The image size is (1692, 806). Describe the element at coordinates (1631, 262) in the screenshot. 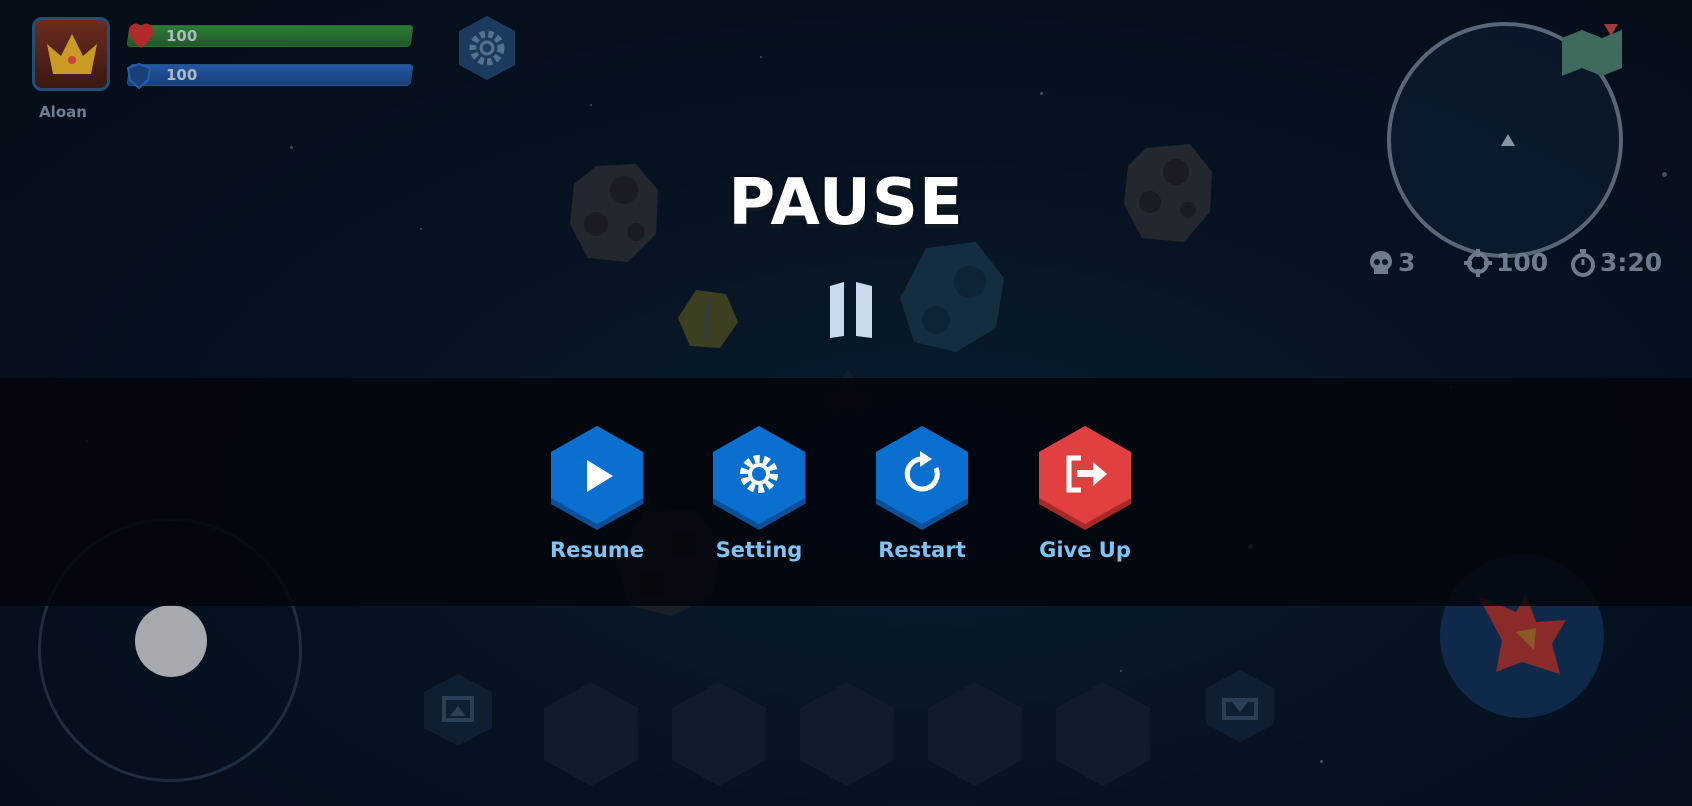

I see `timer-value: 3:20` at that location.